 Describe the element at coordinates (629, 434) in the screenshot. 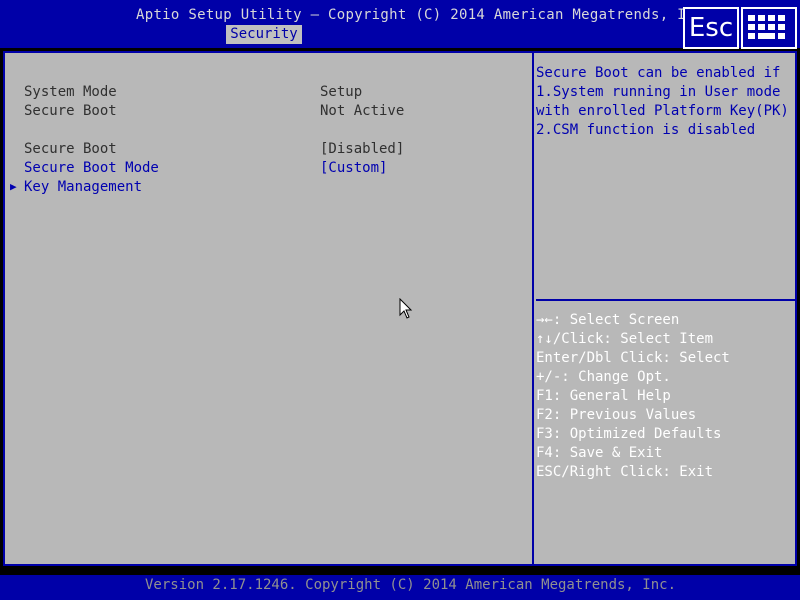

I see `key-help-optimized-defaults: F3: Optimized Defaults` at that location.